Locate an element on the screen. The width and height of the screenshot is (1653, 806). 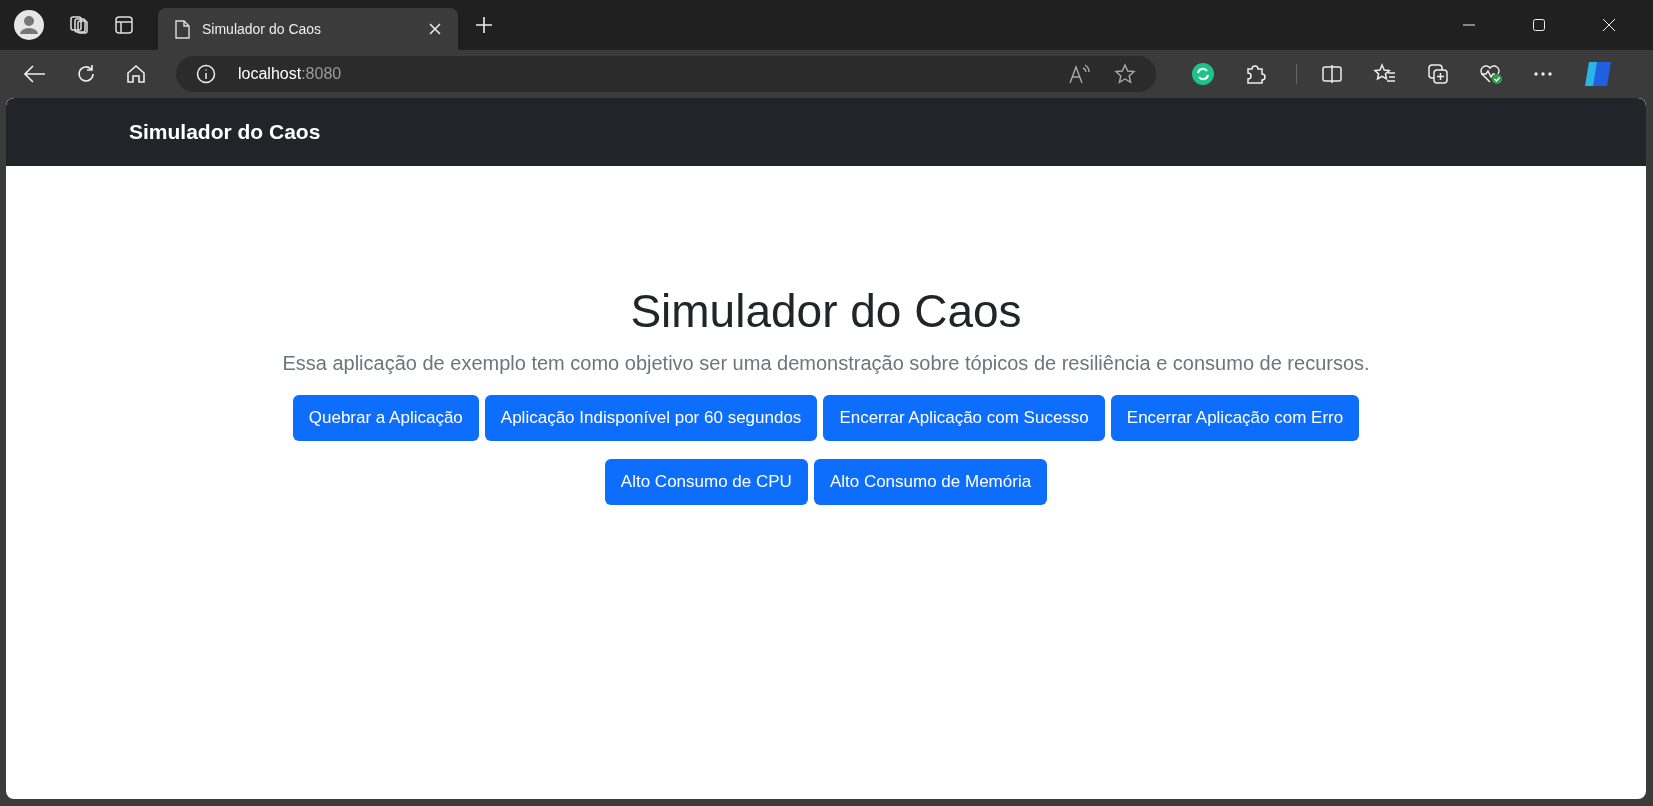
address-bar: localhost:8080 is located at coordinates (666, 74).